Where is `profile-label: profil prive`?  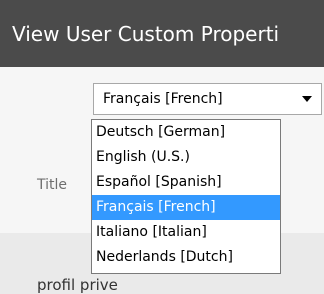 profile-label: profil prive is located at coordinates (77, 285).